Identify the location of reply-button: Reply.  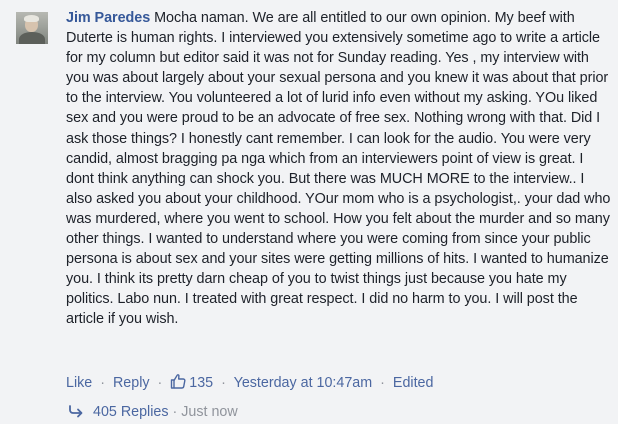
(131, 383).